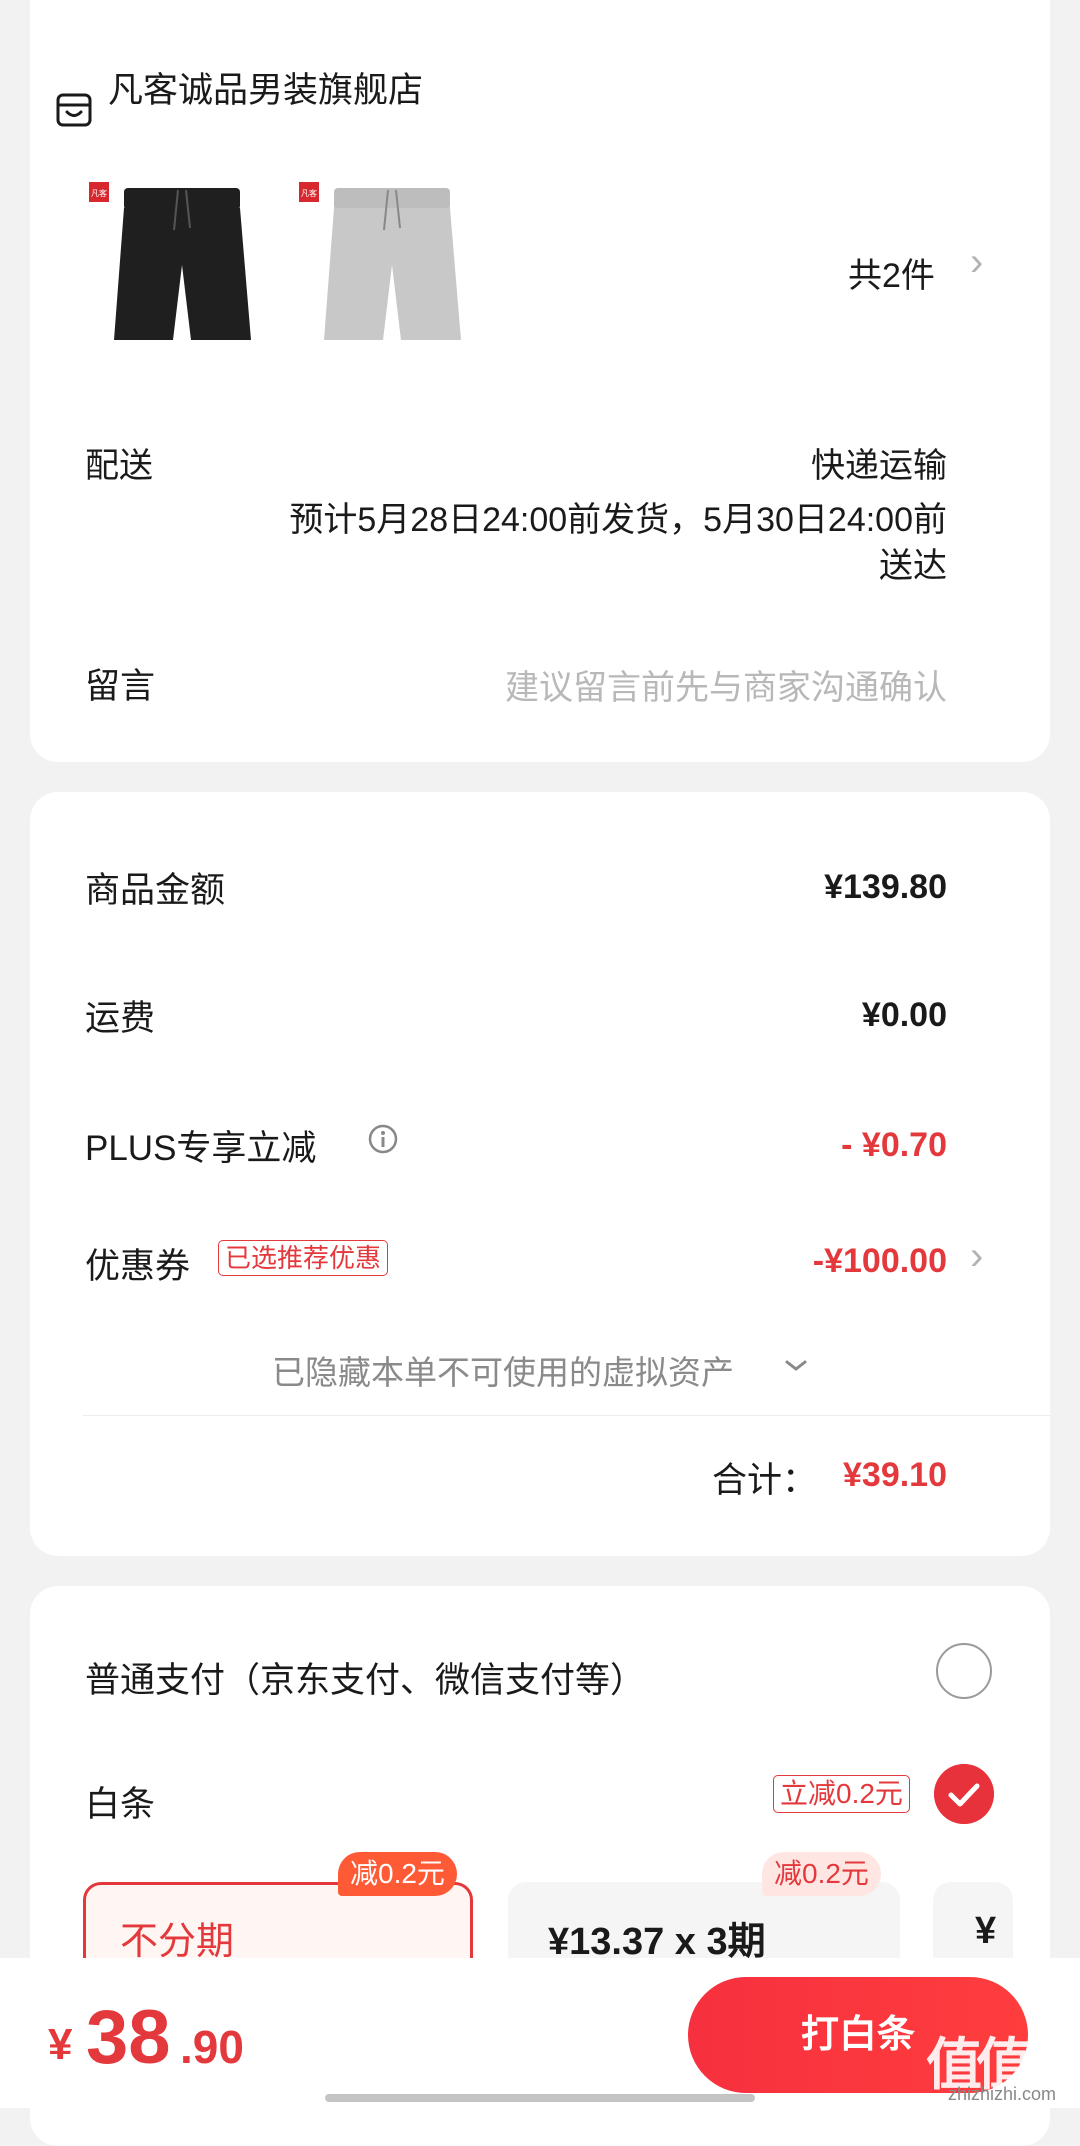 Image resolution: width=1080 pixels, height=2146 pixels. I want to click on product-image-black-shorts: 凡客, so click(176, 265).